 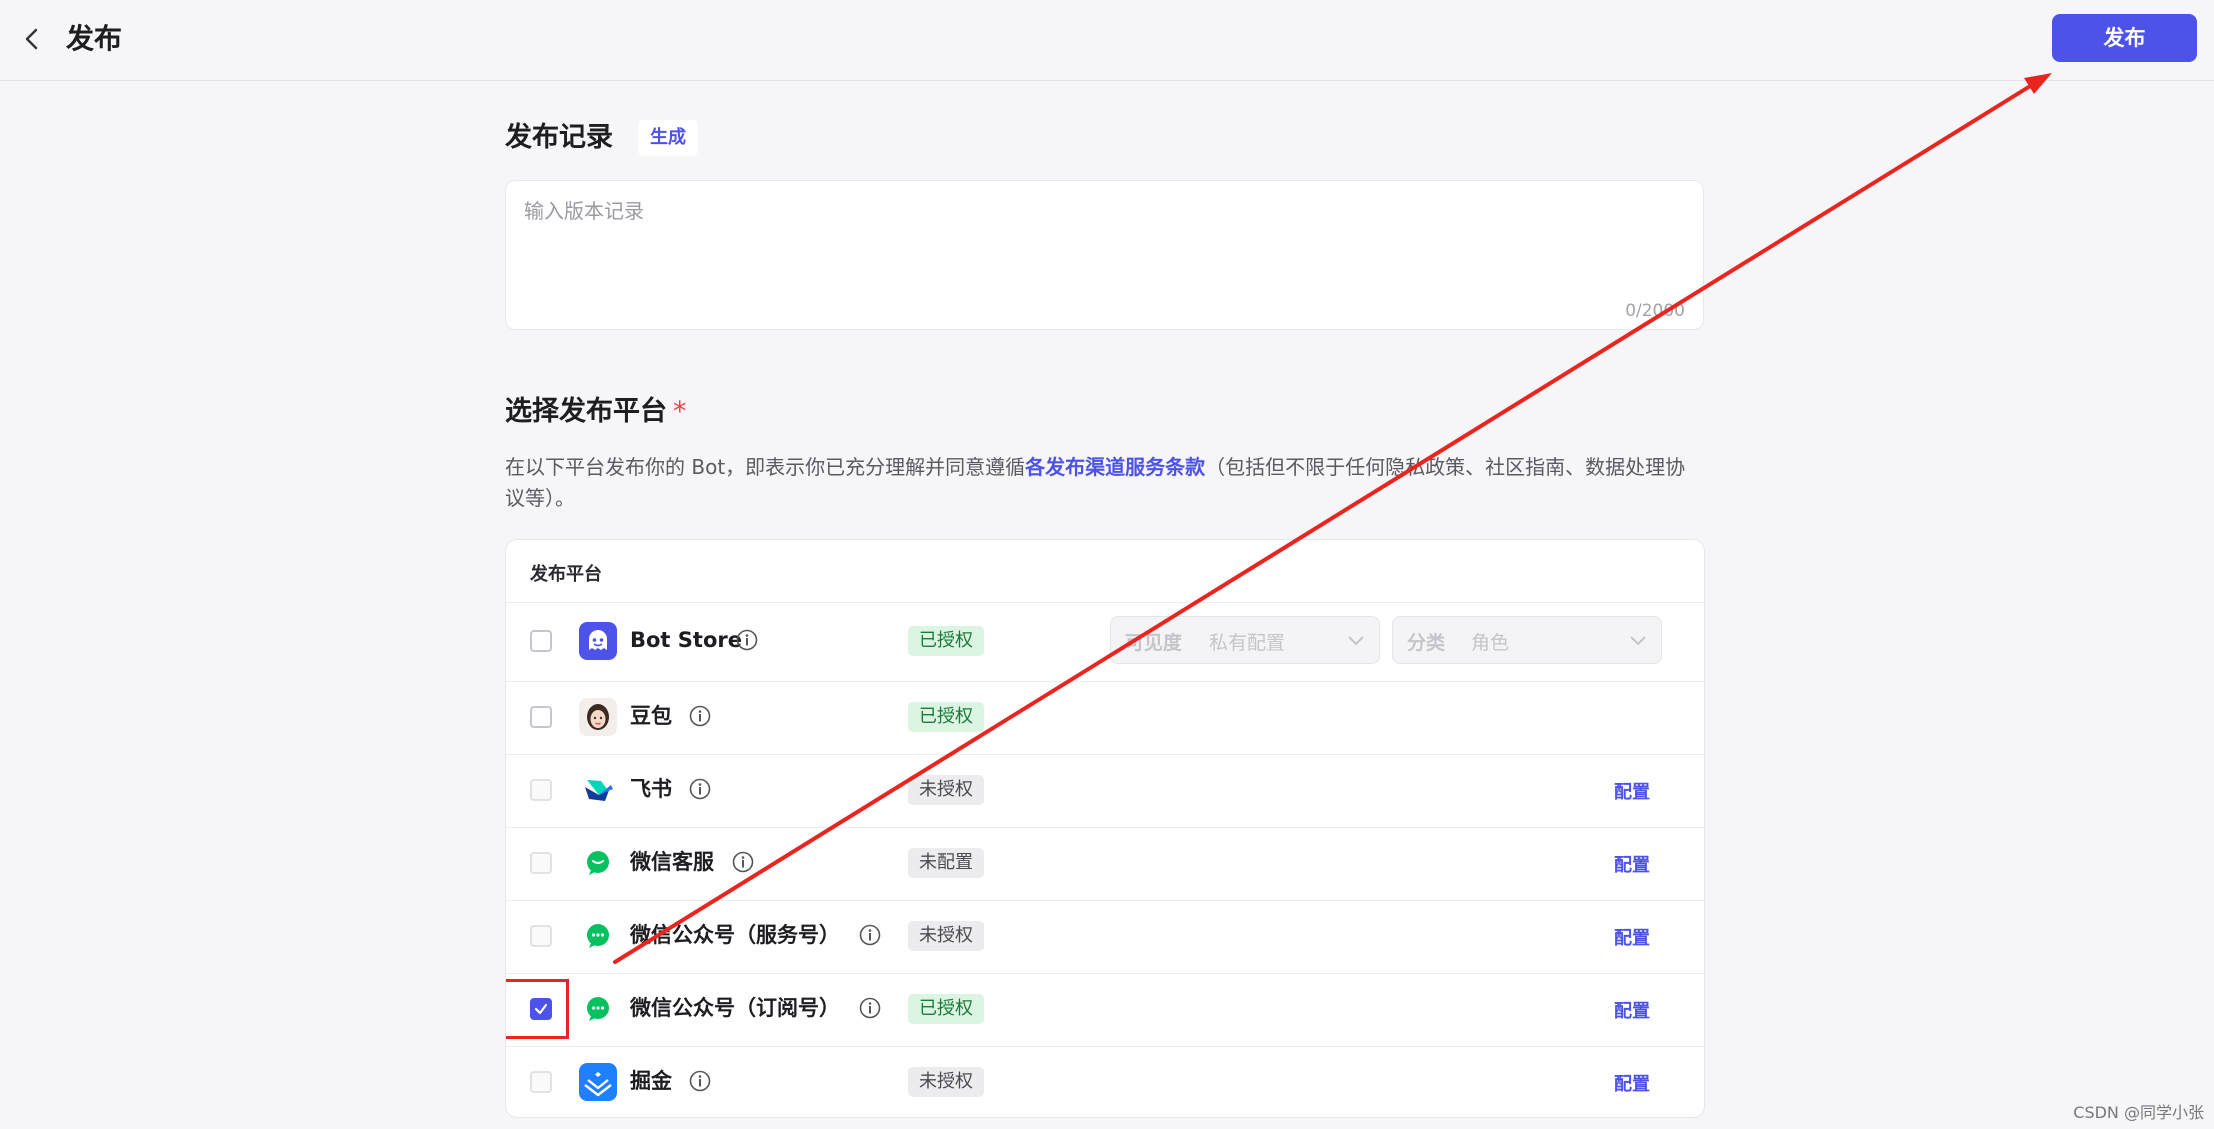 What do you see at coordinates (1105, 791) in the screenshot?
I see `table-row: 飞书 未授权 配置` at bounding box center [1105, 791].